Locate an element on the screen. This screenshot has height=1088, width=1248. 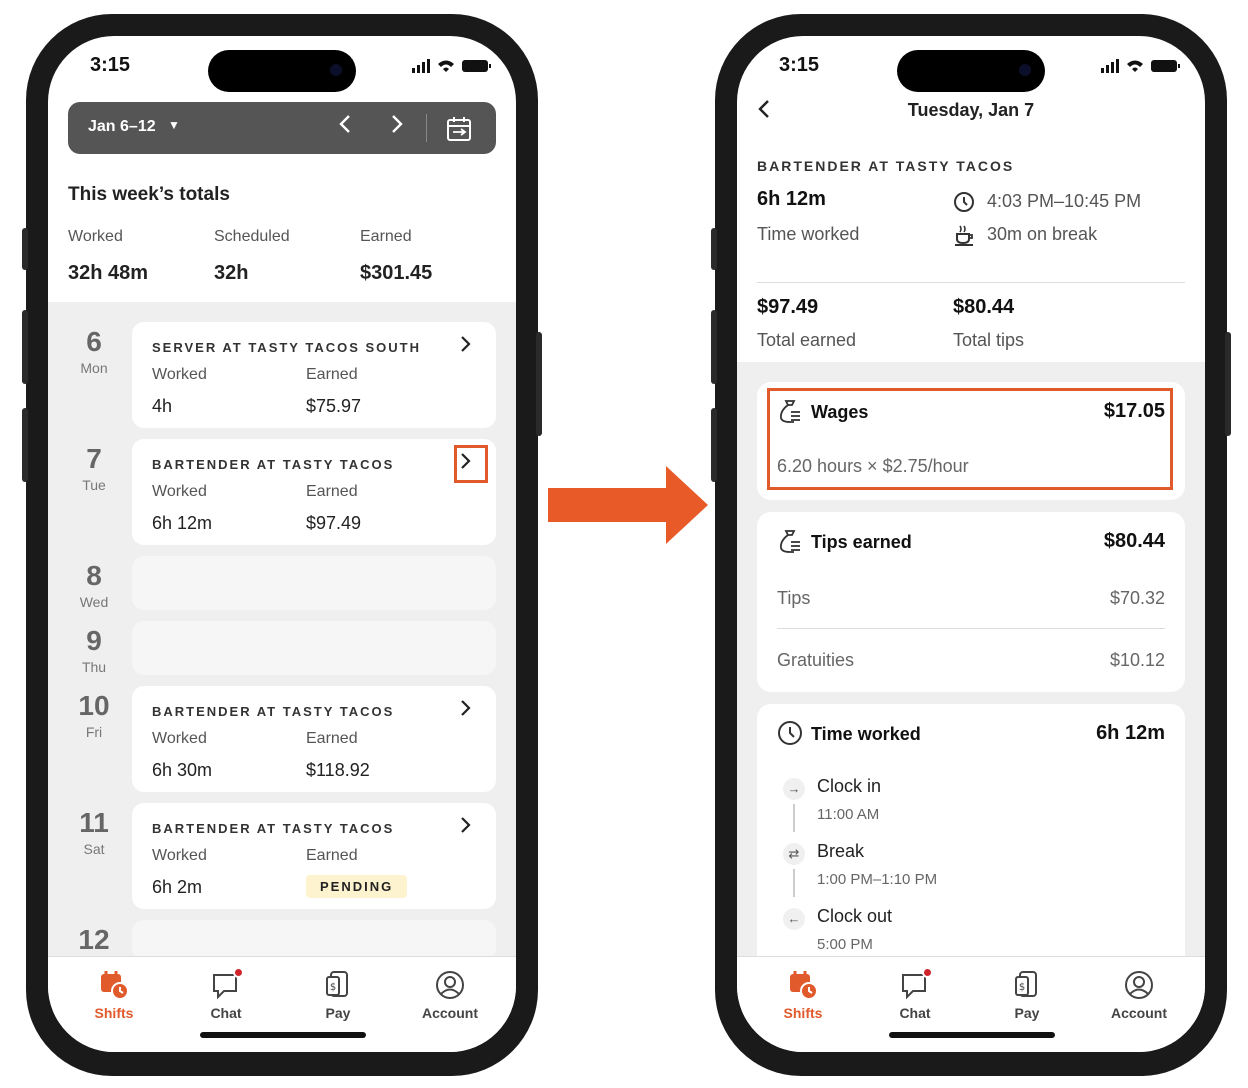
day-name: Mon is located at coordinates (94, 368).